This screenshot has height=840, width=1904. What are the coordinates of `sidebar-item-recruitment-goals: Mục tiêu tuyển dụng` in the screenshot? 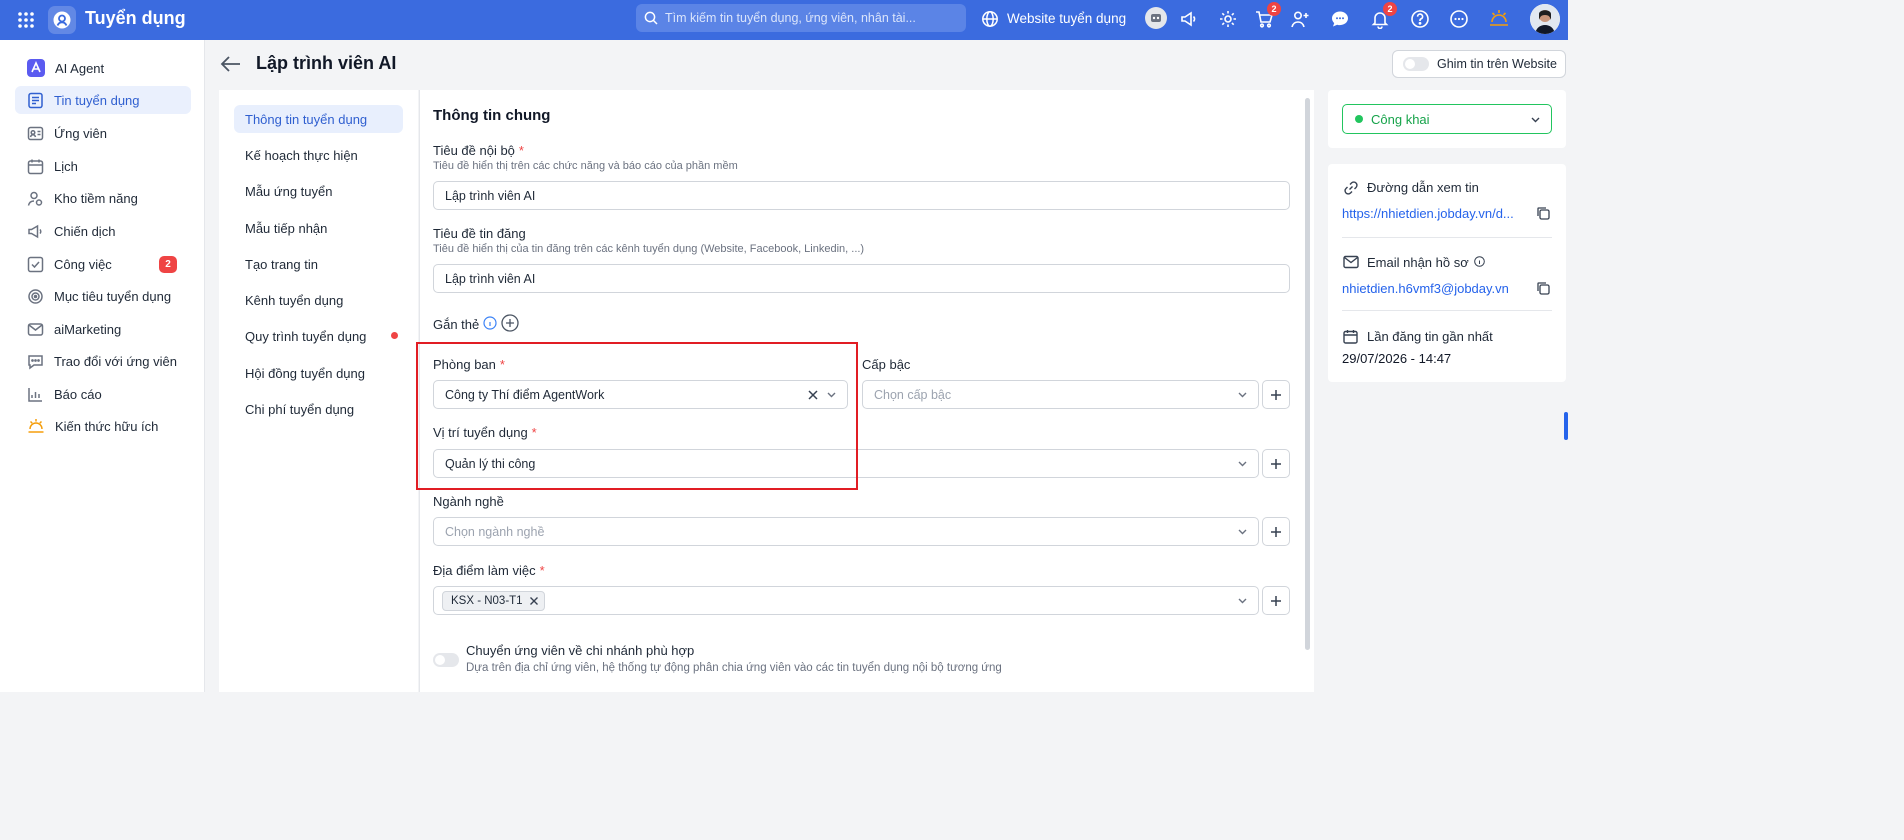 It's located at (103, 296).